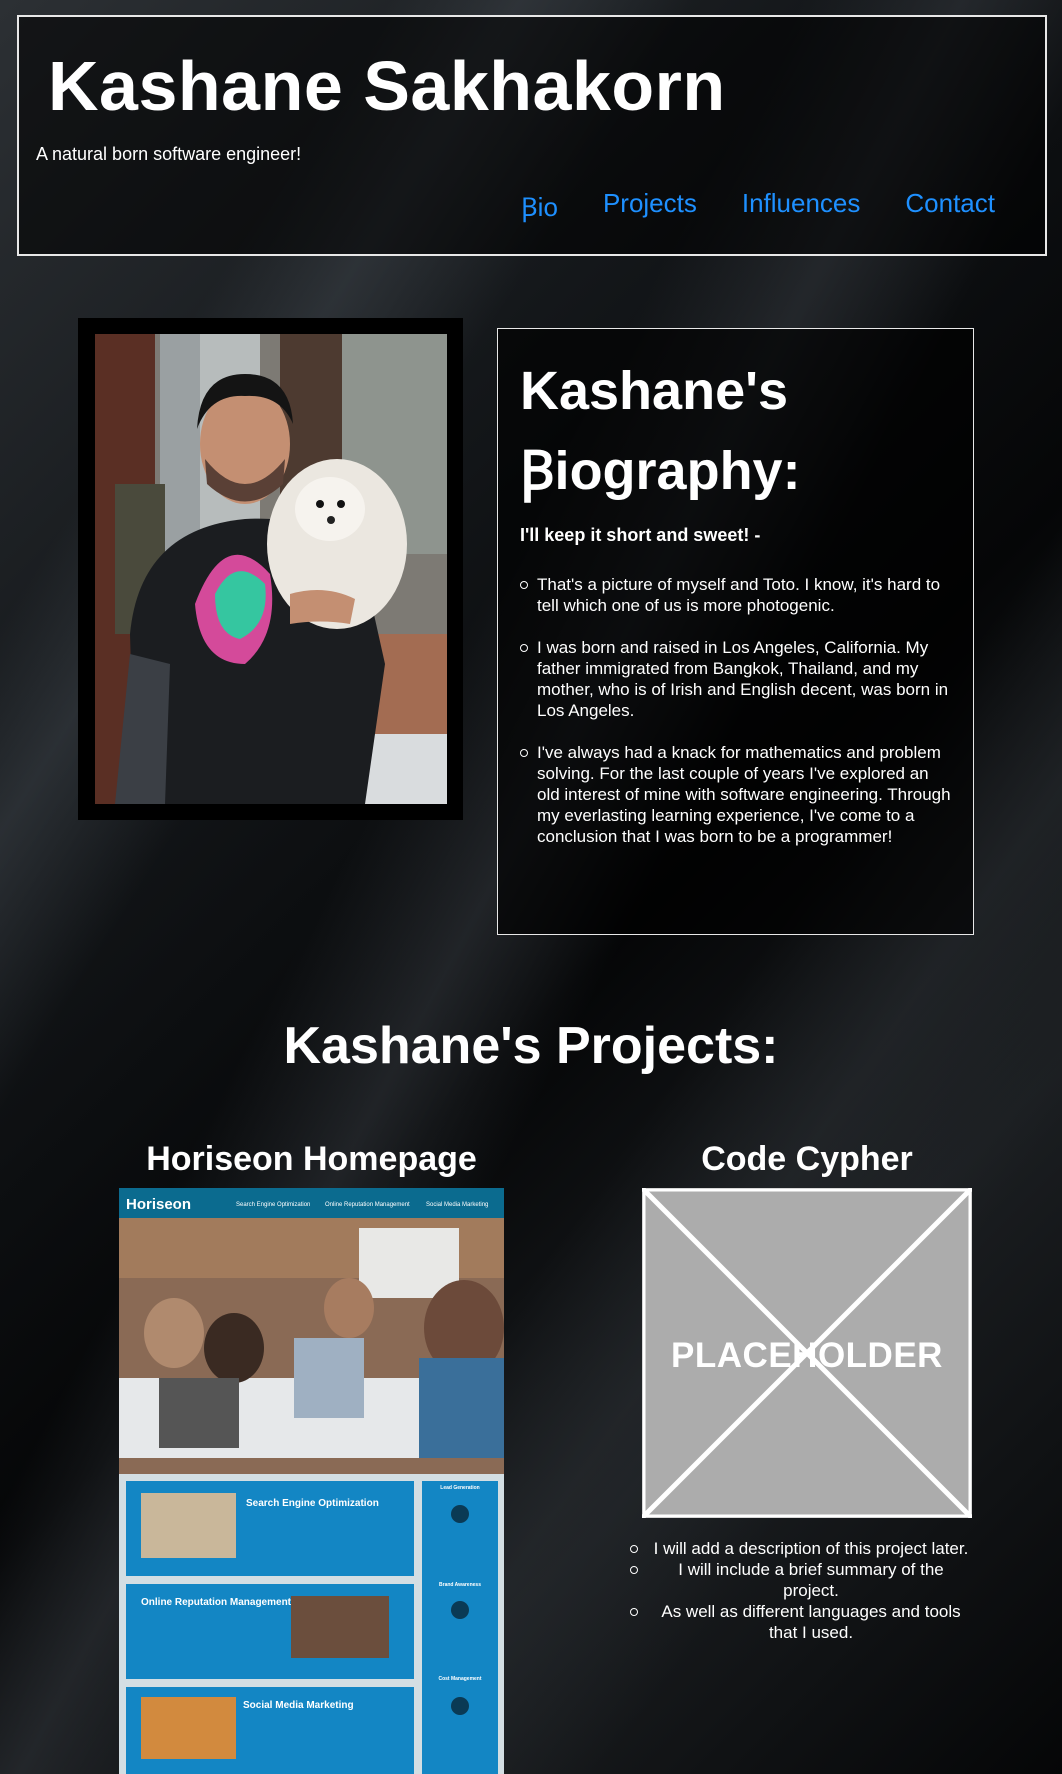 Image resolution: width=1062 pixels, height=1774 pixels. What do you see at coordinates (801, 206) in the screenshot?
I see `nav-influences-link: Influences` at bounding box center [801, 206].